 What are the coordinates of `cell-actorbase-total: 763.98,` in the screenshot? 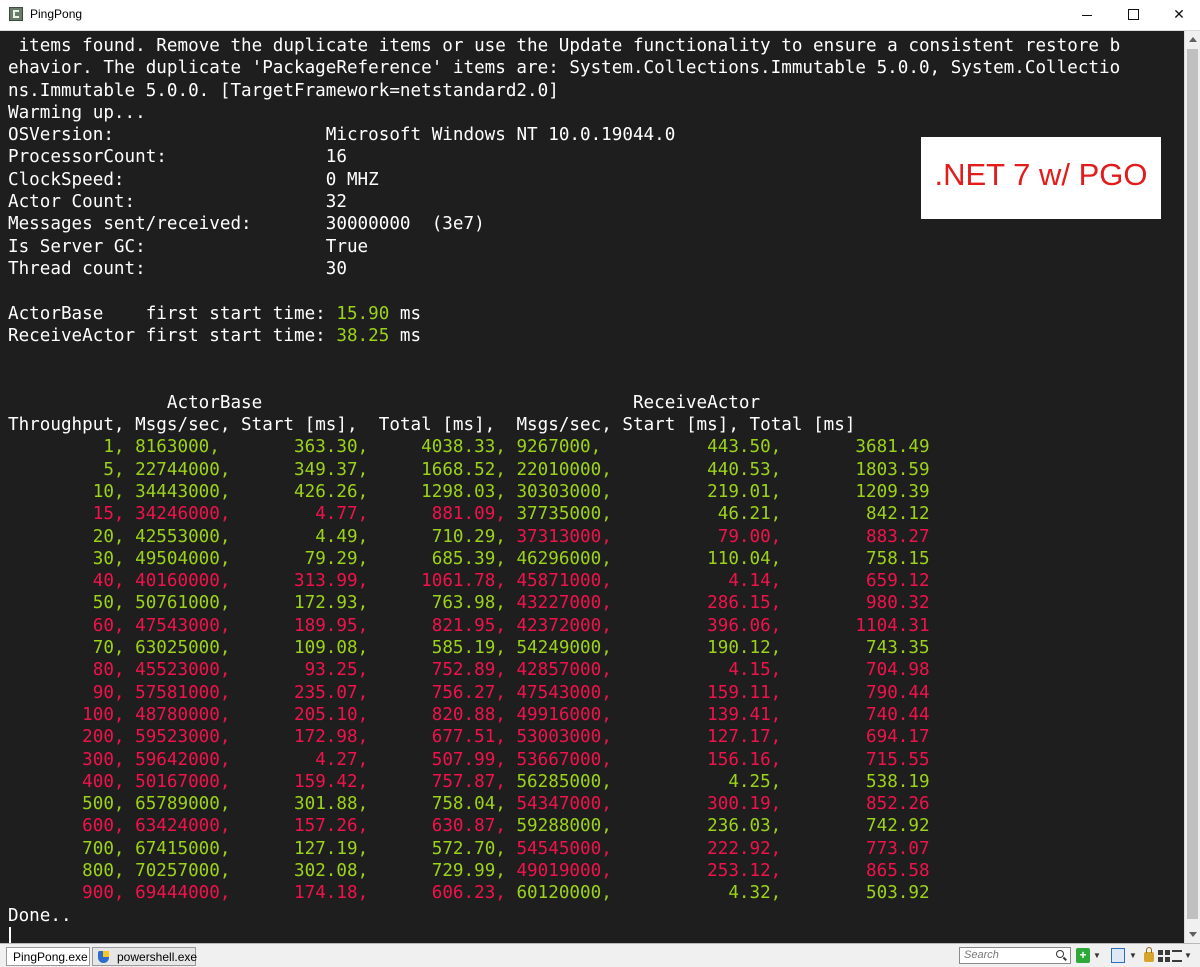 It's located at (437, 603).